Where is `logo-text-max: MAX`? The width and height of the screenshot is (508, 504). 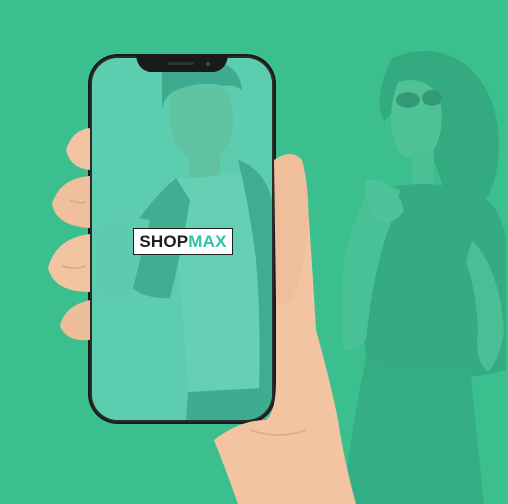 logo-text-max: MAX is located at coordinates (207, 241).